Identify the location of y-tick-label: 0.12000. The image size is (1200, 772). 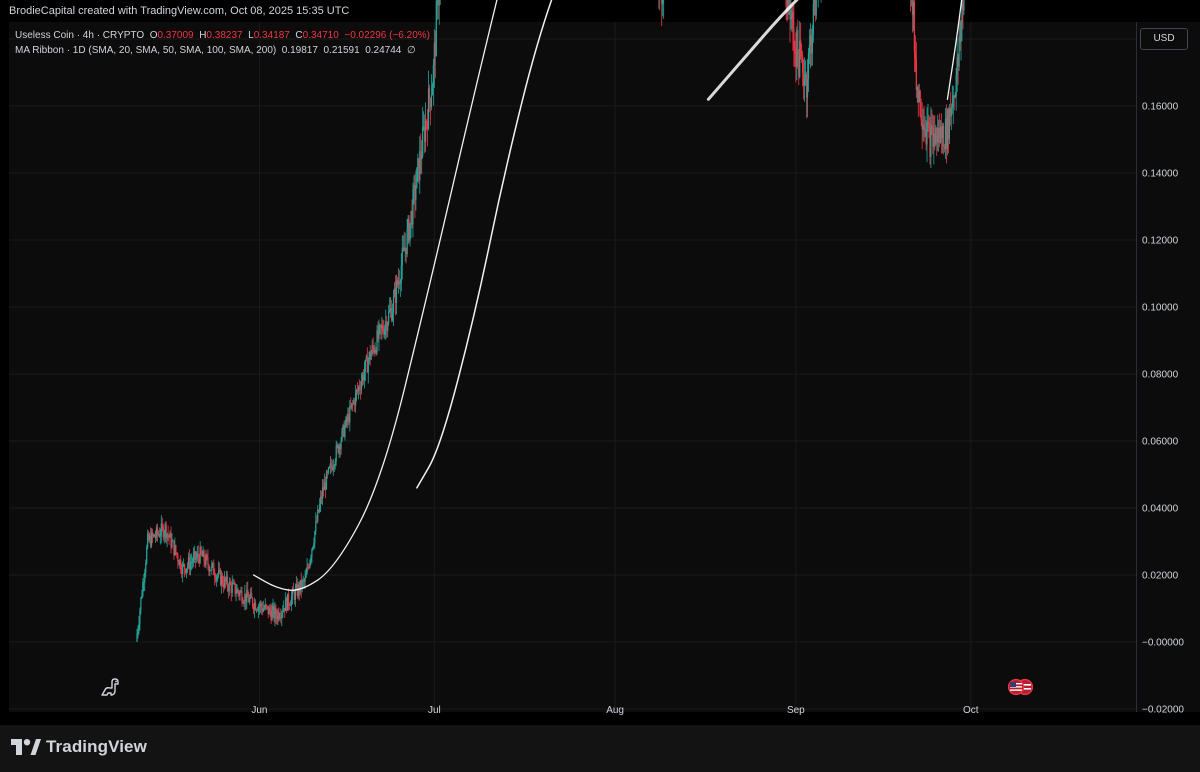
(1160, 241).